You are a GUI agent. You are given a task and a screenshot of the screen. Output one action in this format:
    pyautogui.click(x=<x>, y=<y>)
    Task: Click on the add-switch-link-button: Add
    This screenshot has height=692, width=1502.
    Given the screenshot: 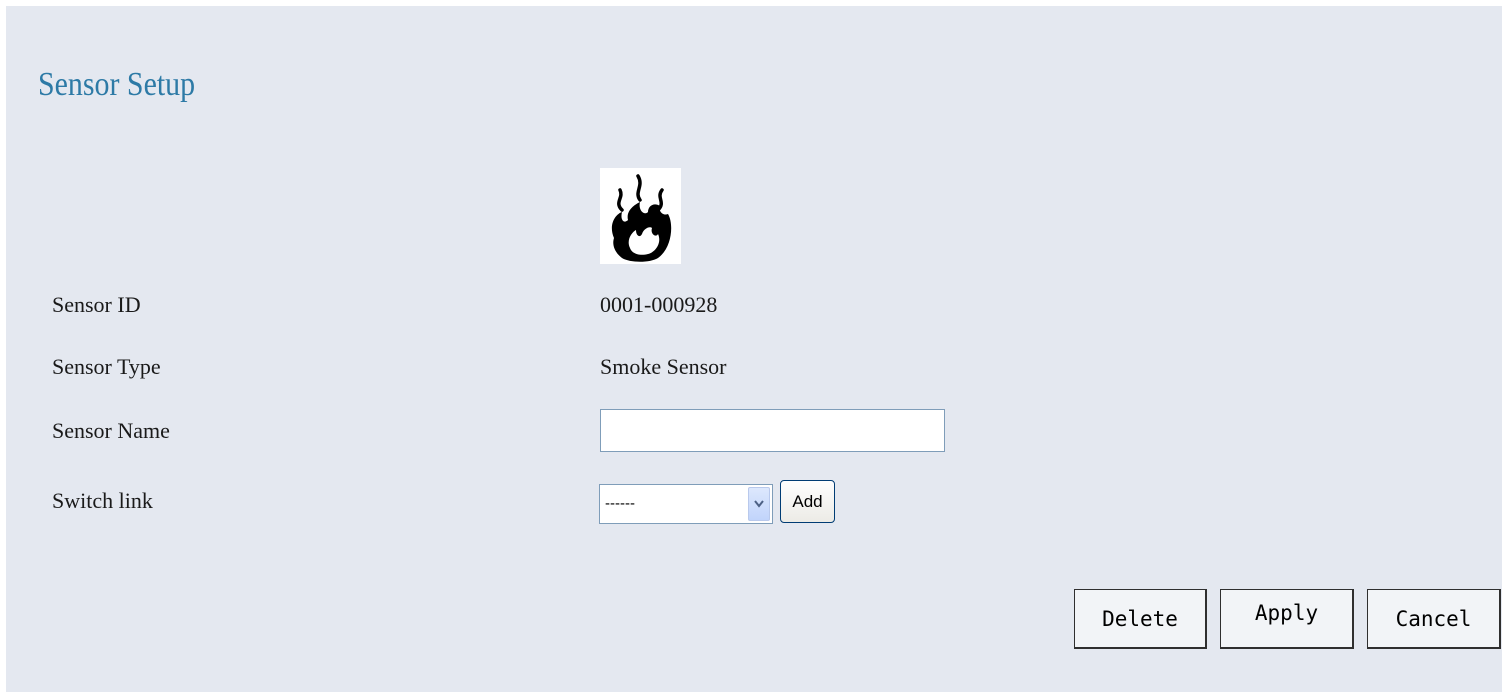 What is the action you would take?
    pyautogui.click(x=807, y=501)
    